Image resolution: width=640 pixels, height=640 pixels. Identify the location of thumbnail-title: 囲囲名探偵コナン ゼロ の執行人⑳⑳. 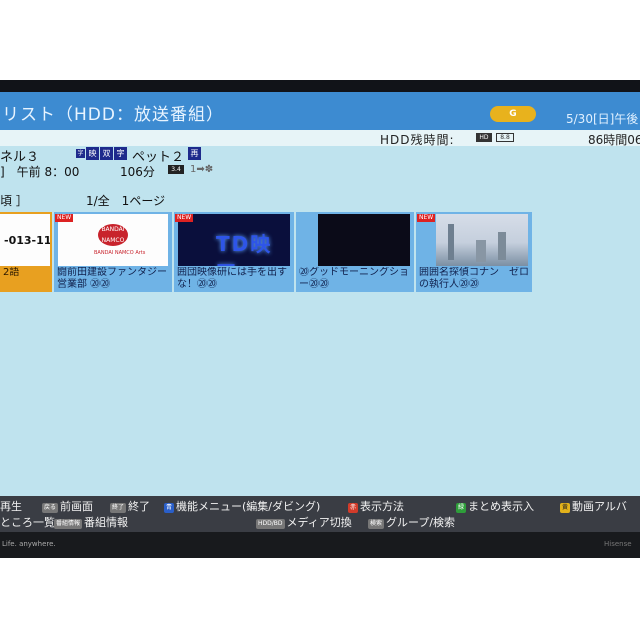
(474, 279).